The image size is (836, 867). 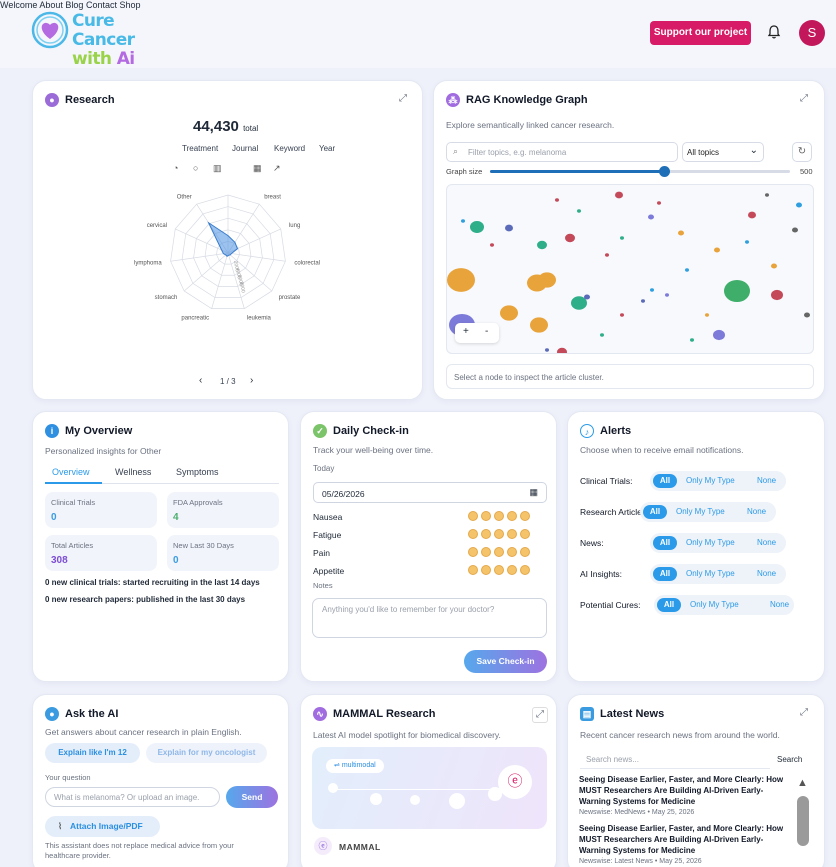 What do you see at coordinates (130, 5) in the screenshot?
I see `nav-shop: Shop` at bounding box center [130, 5].